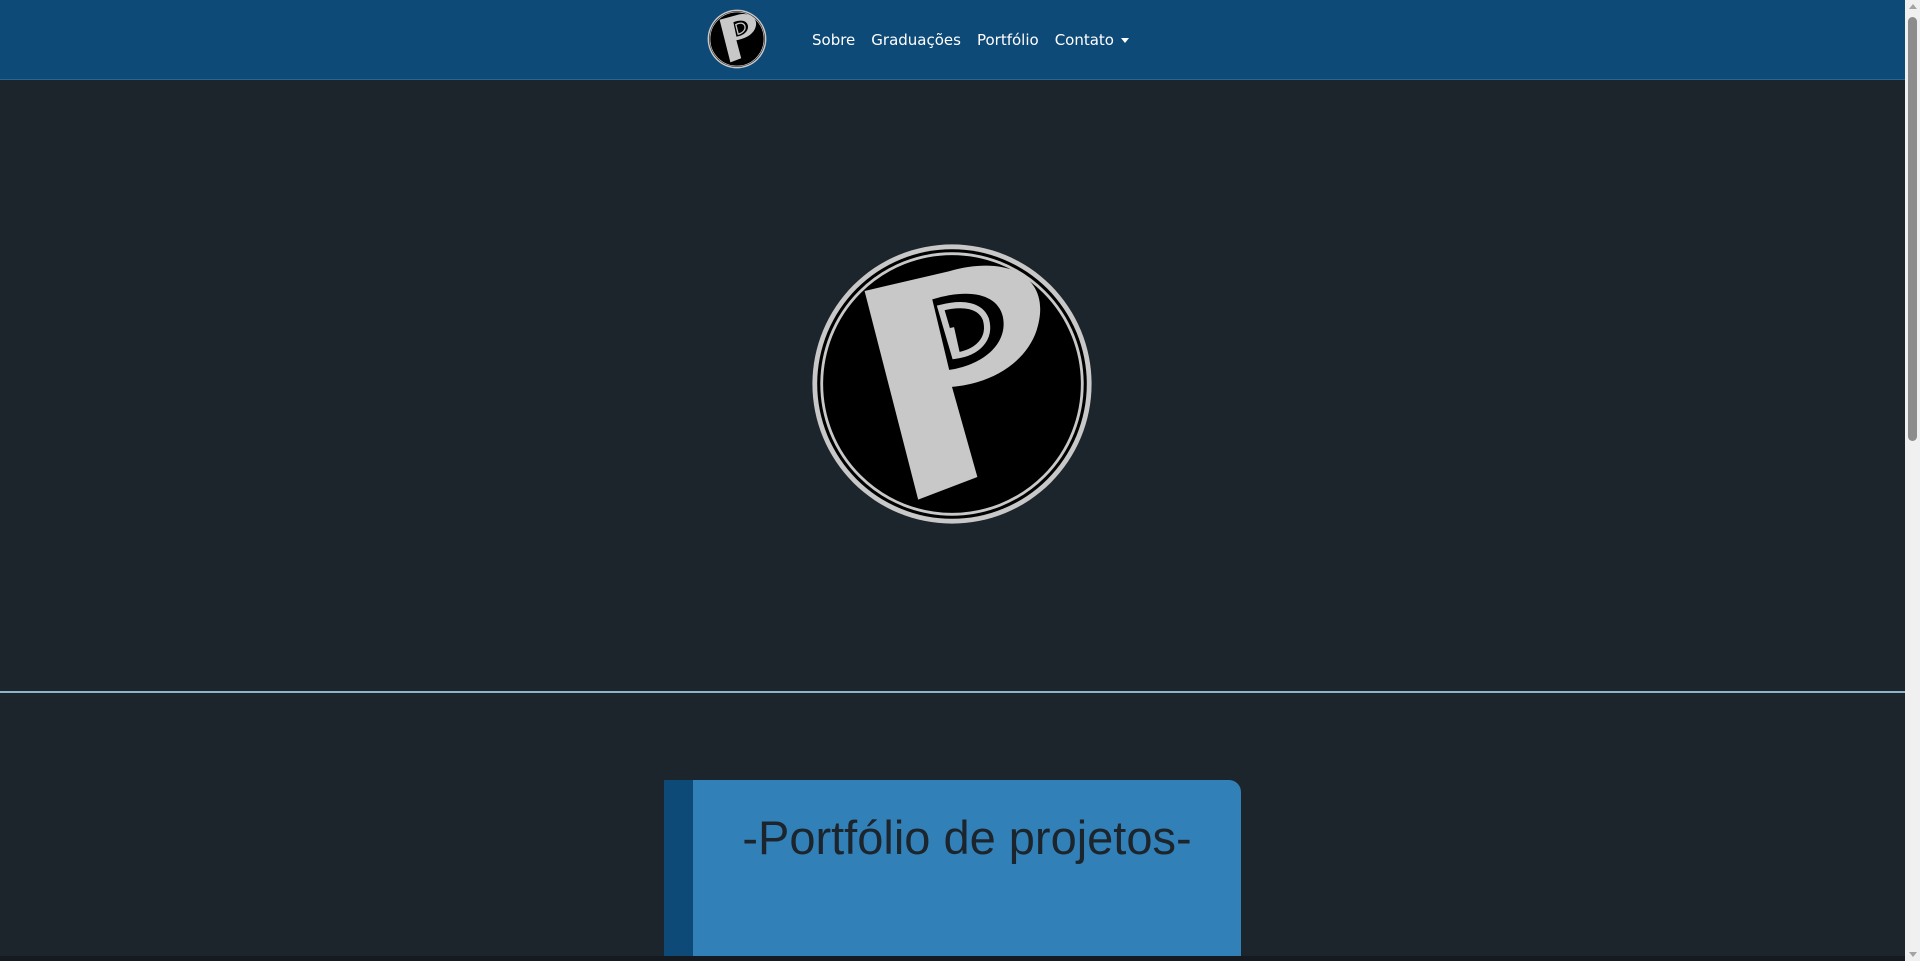 The width and height of the screenshot is (1920, 961). I want to click on scroll-up-arrow-icon, so click(1913, 6).